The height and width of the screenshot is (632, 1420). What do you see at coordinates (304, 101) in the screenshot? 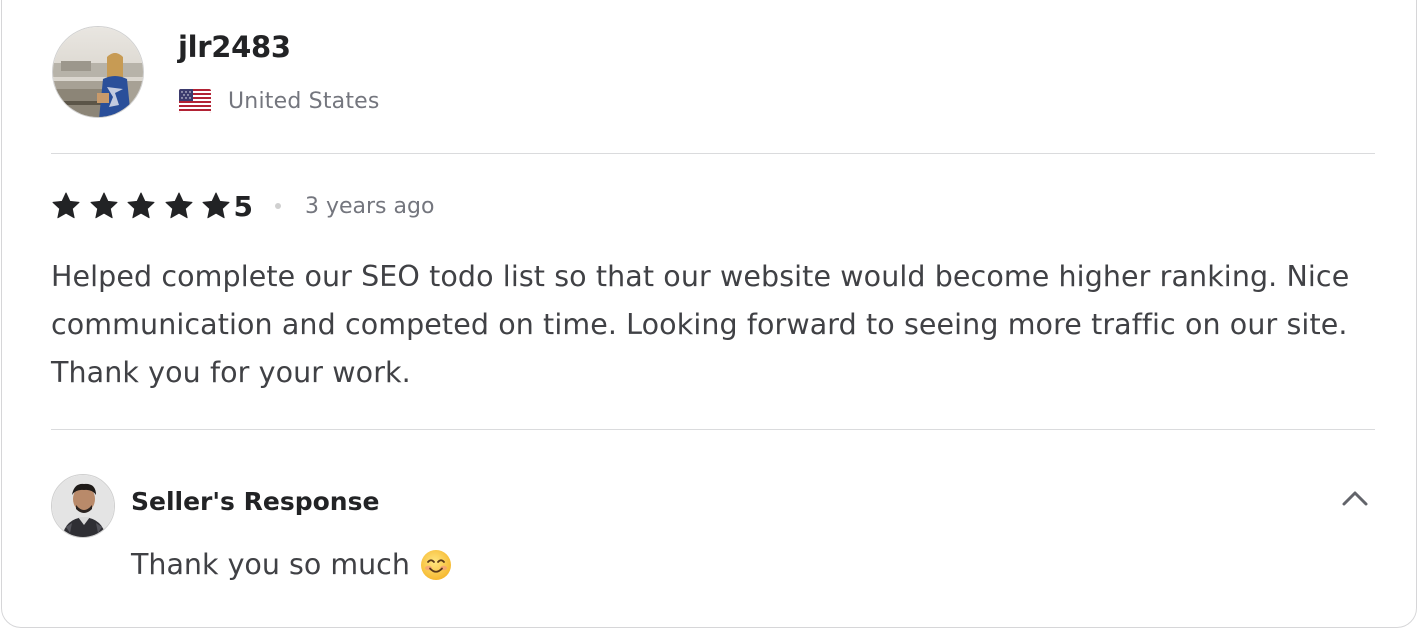
I see `reviewer-country: United States` at bounding box center [304, 101].